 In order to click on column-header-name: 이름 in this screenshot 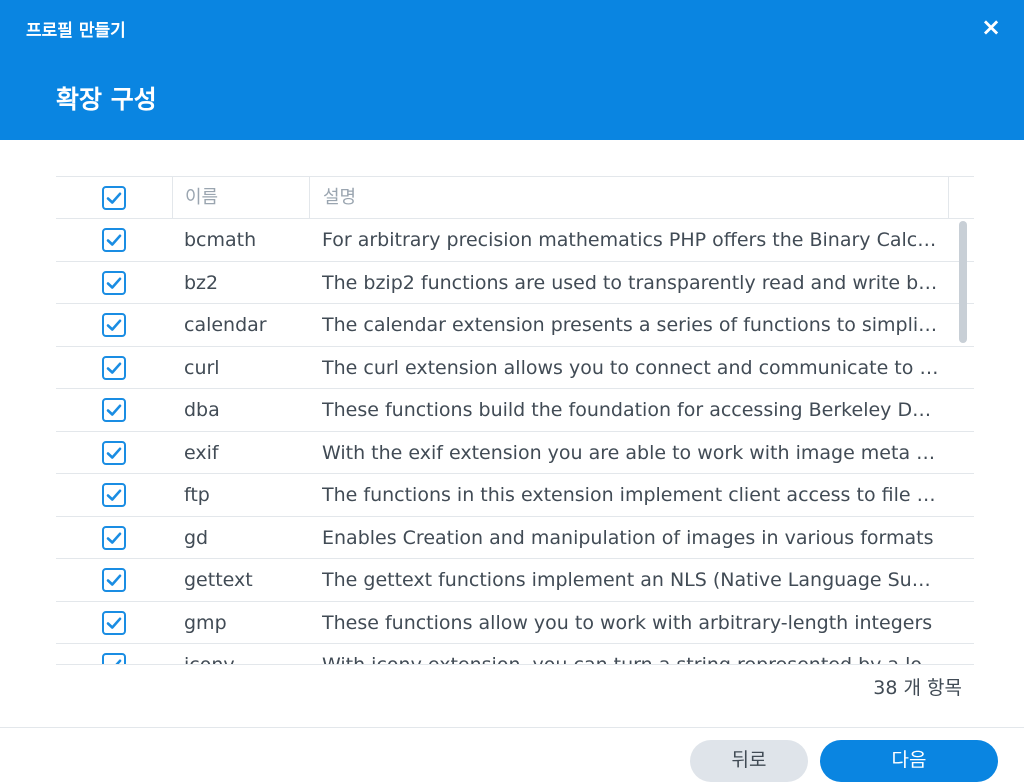, I will do `click(201, 197)`.